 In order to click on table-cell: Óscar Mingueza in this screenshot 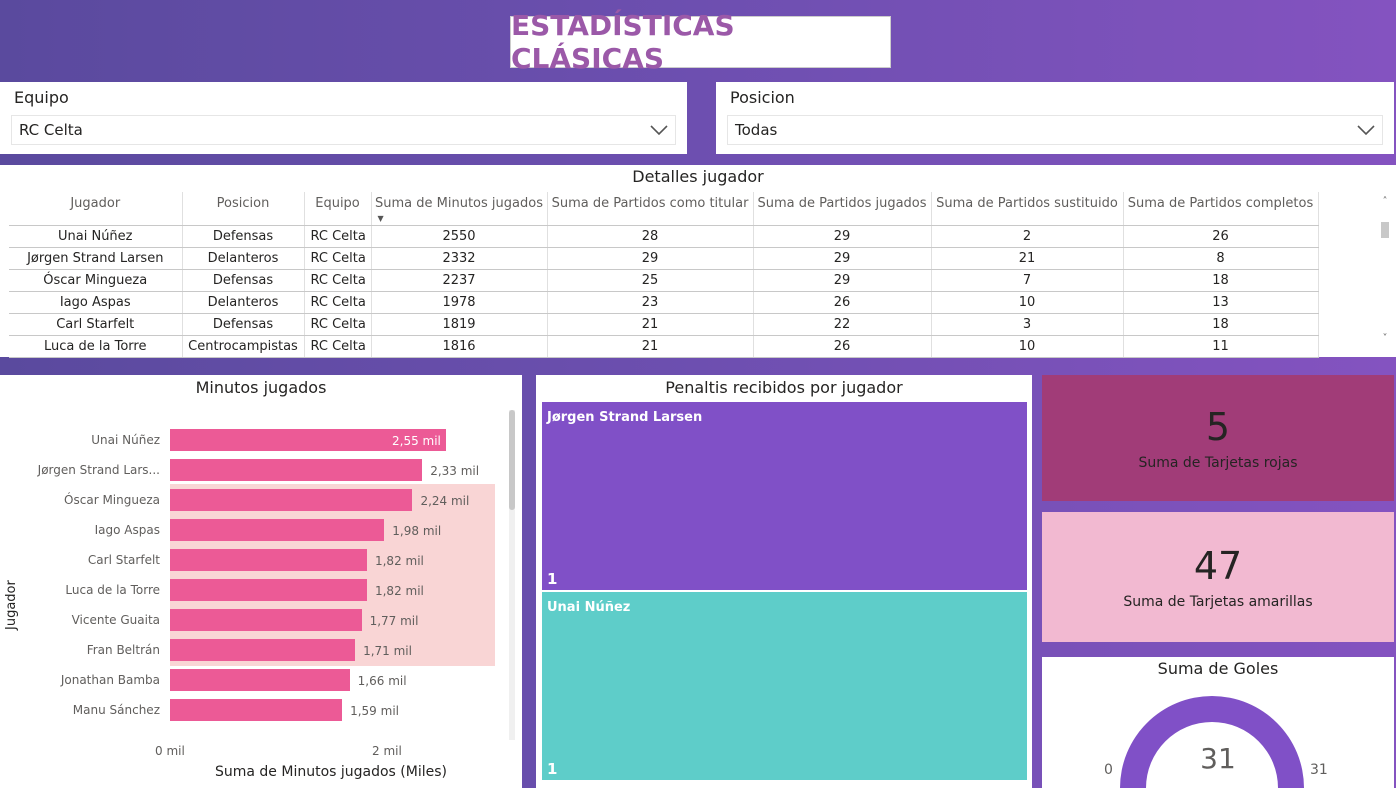, I will do `click(96, 280)`.